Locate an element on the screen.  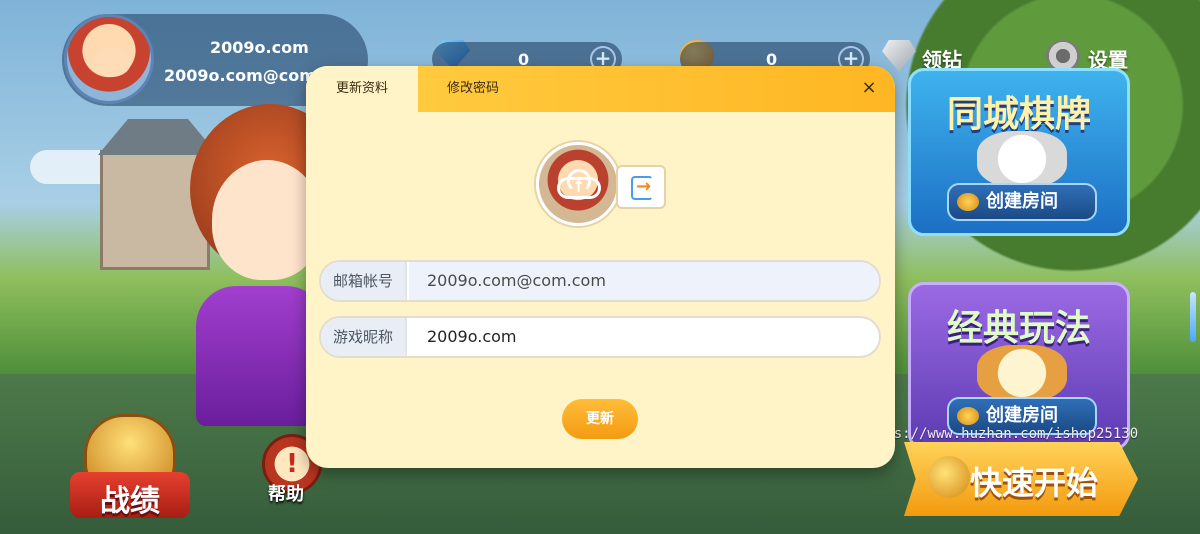
local-chess-card: 同城棋牌 创建房间 is located at coordinates (1019, 152).